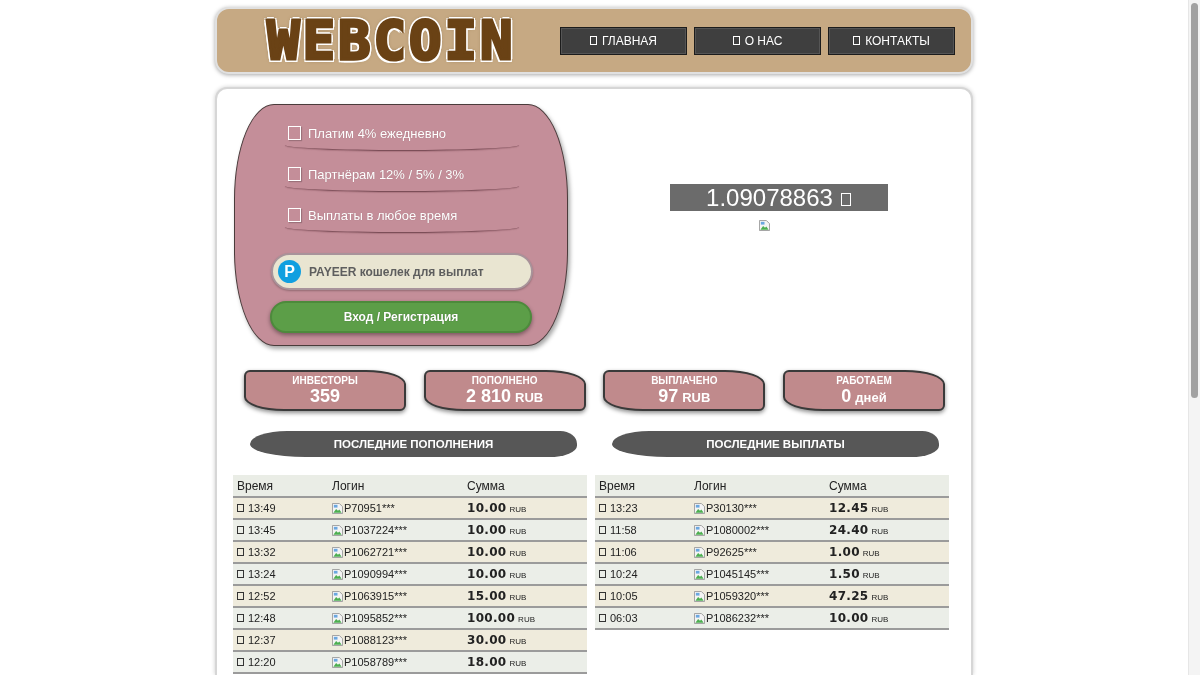 This screenshot has height=675, width=1200. I want to click on amount-value: 1.50, so click(844, 574).